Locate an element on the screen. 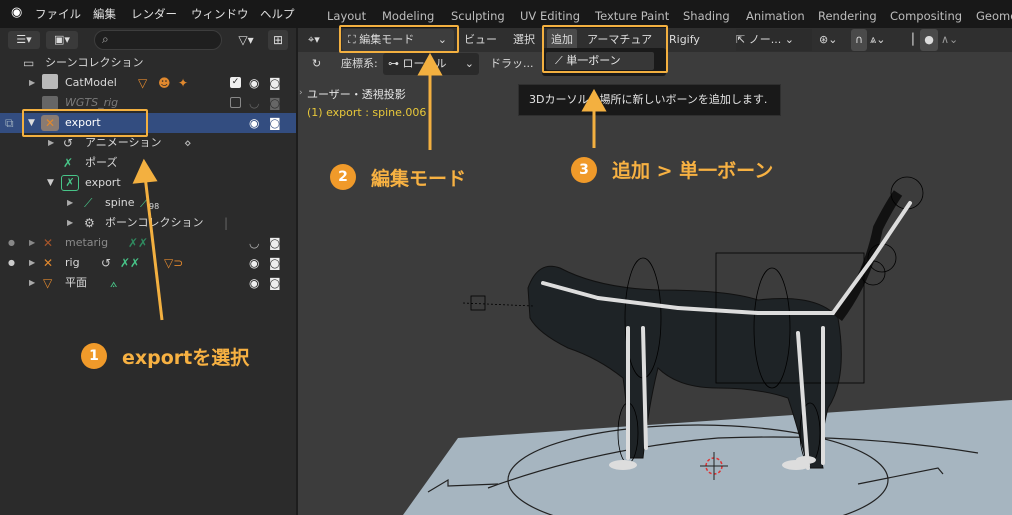 This screenshot has height=515, width=1012. step1-label: exportを選択 is located at coordinates (186, 358).